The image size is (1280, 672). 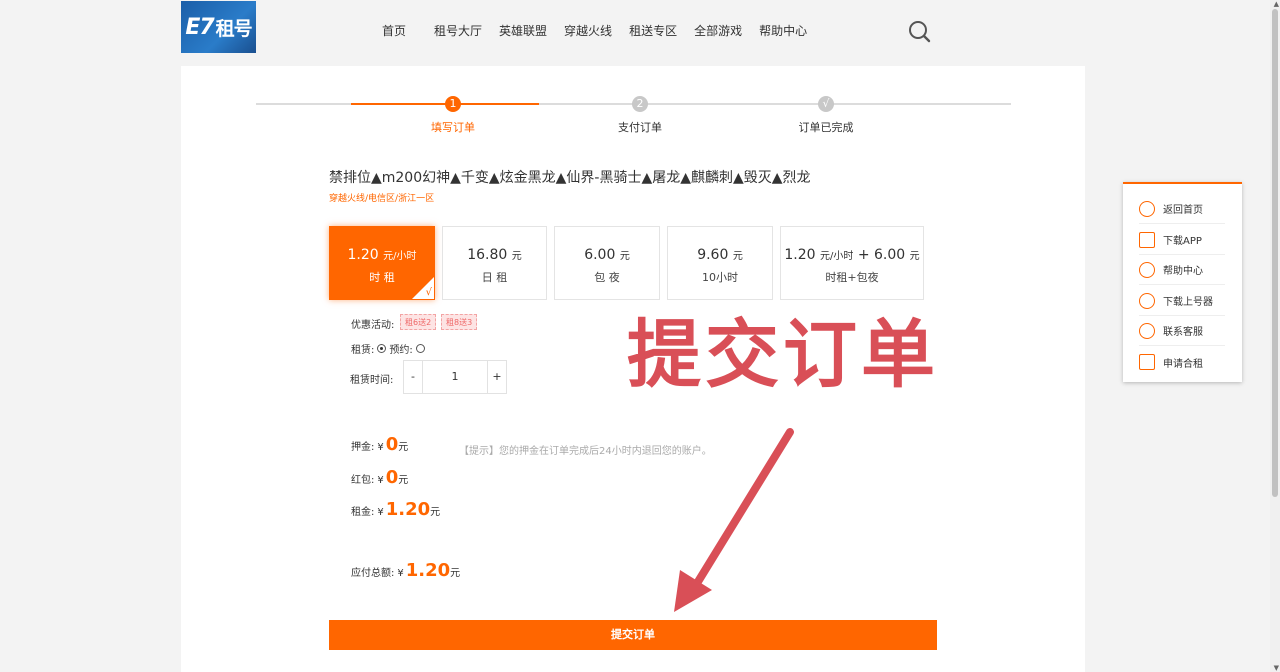 What do you see at coordinates (1147, 269) in the screenshot?
I see `question-icon` at bounding box center [1147, 269].